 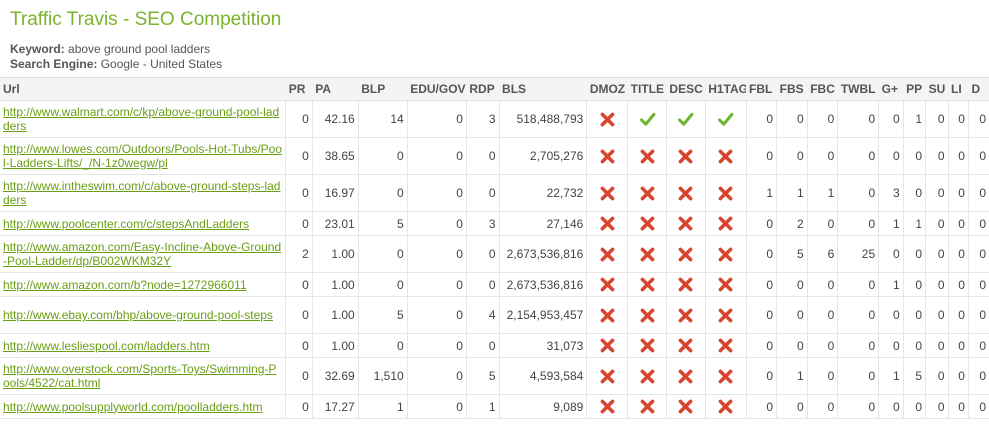 I want to click on bls-cell: 2,154,953,457, so click(x=543, y=315).